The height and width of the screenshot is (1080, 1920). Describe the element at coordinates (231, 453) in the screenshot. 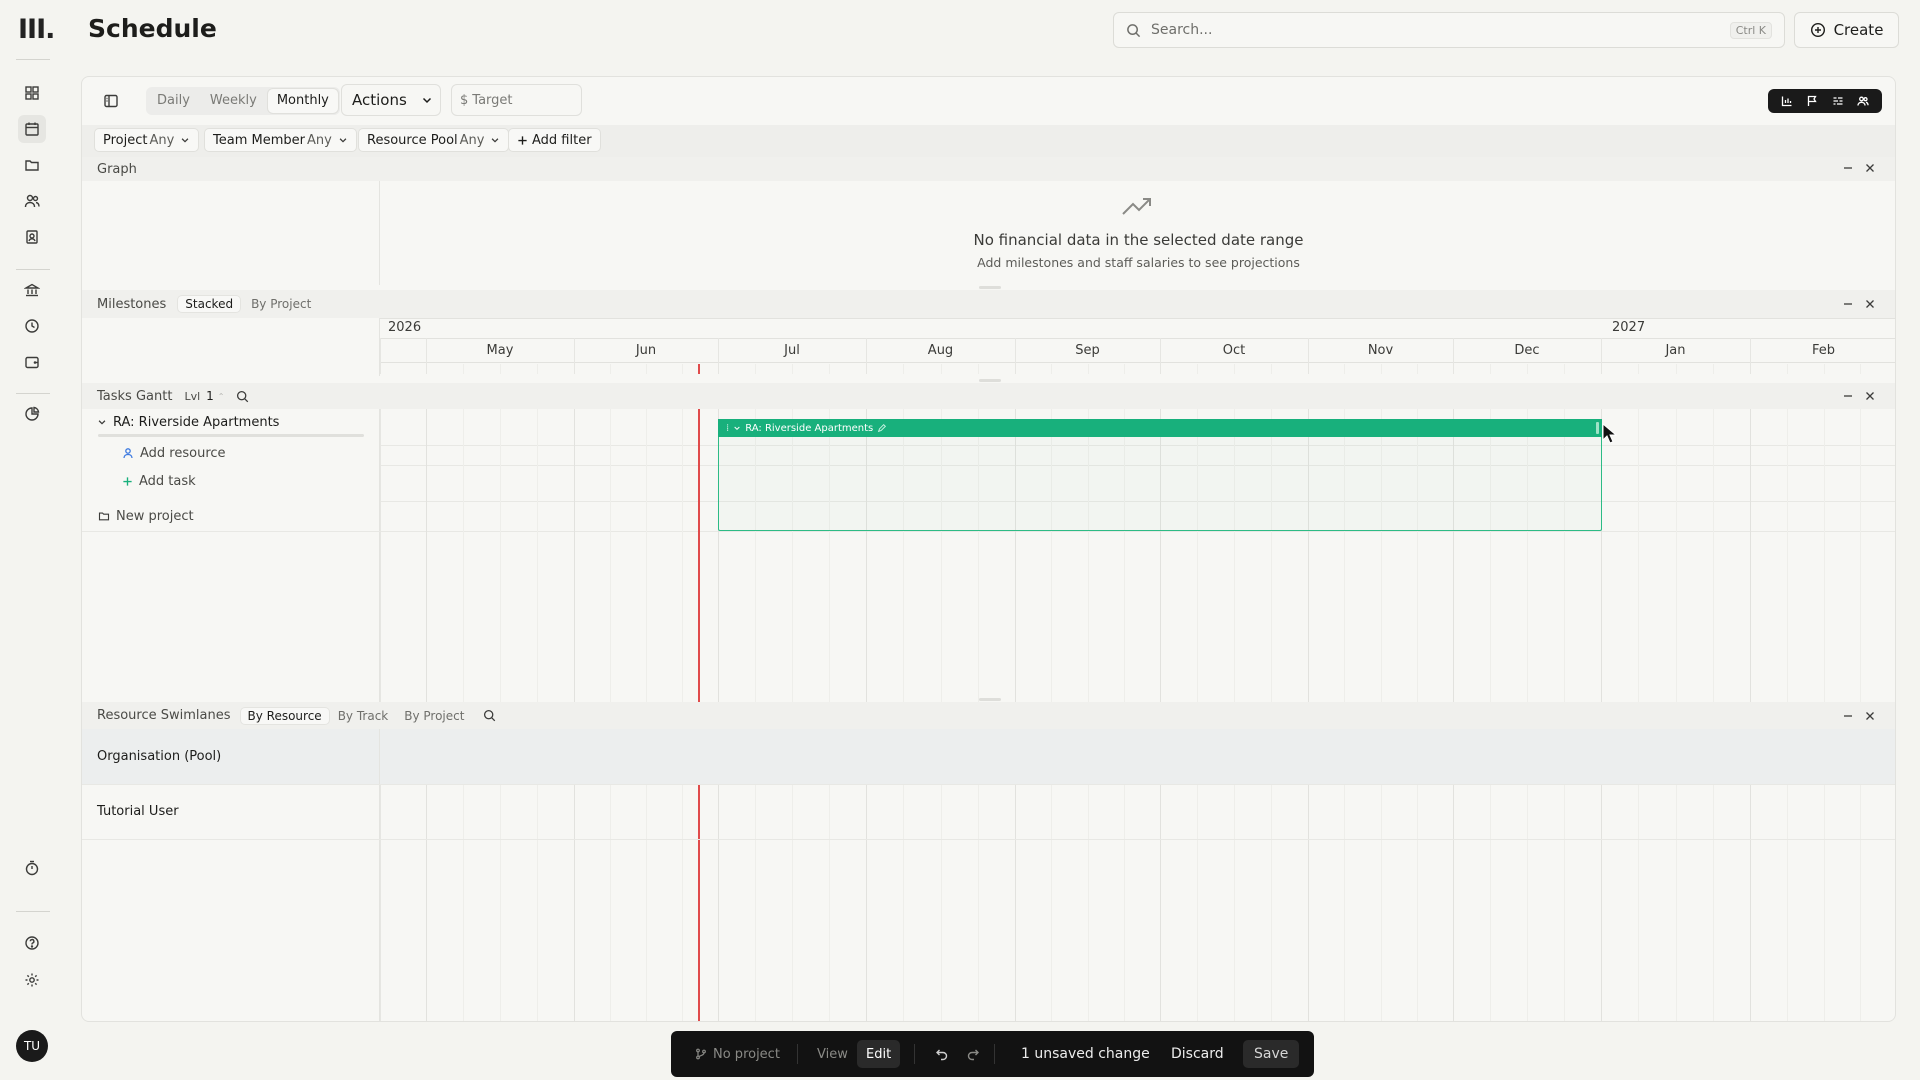

I see `add-resource-button: Add resource` at that location.